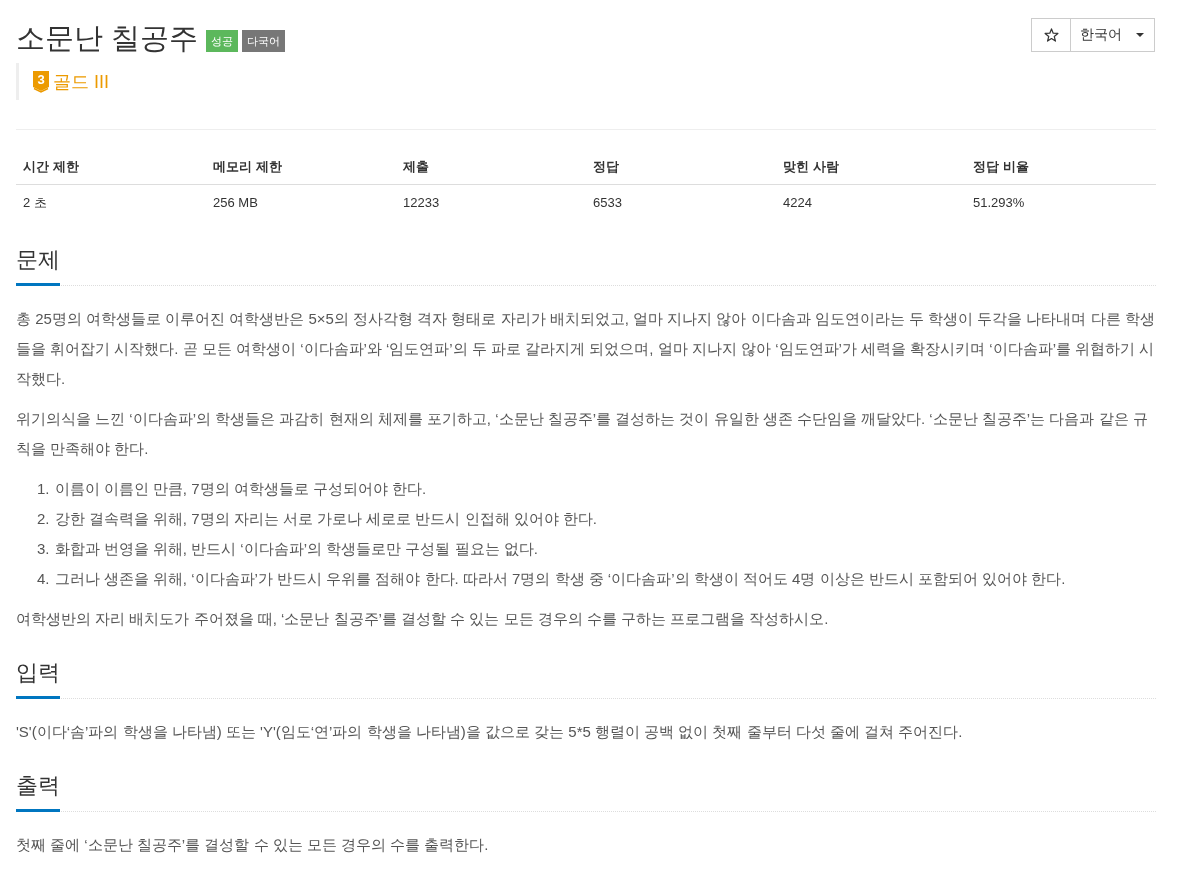 This screenshot has height=879, width=1186. I want to click on table-header-cell: 맞힌 사람, so click(871, 167).